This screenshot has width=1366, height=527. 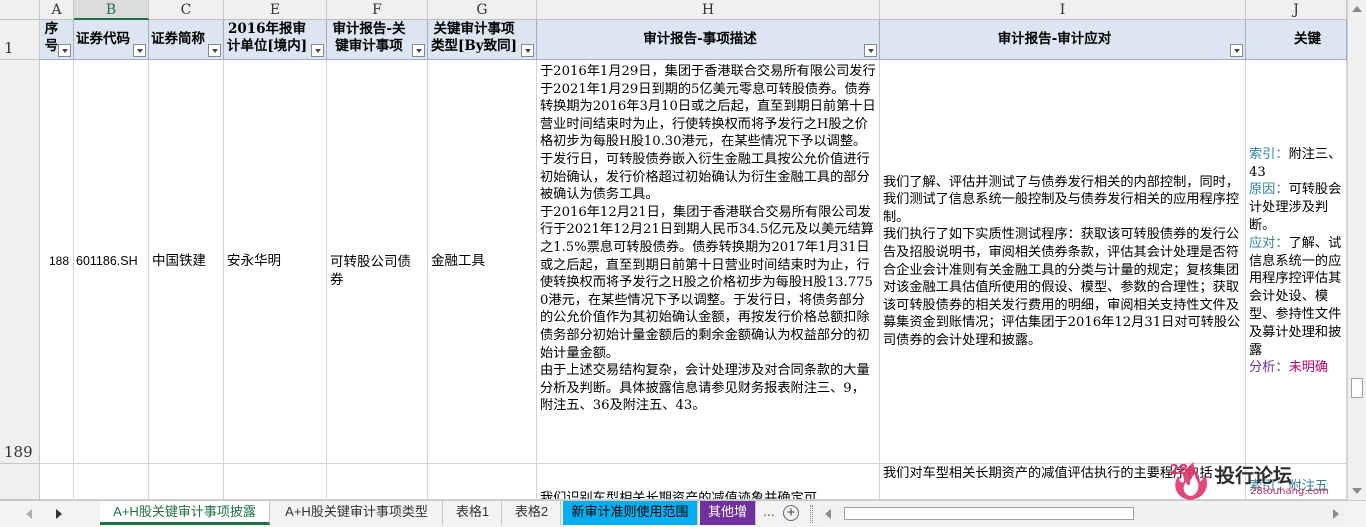 I want to click on row-header-1: 1, so click(x=20, y=40).